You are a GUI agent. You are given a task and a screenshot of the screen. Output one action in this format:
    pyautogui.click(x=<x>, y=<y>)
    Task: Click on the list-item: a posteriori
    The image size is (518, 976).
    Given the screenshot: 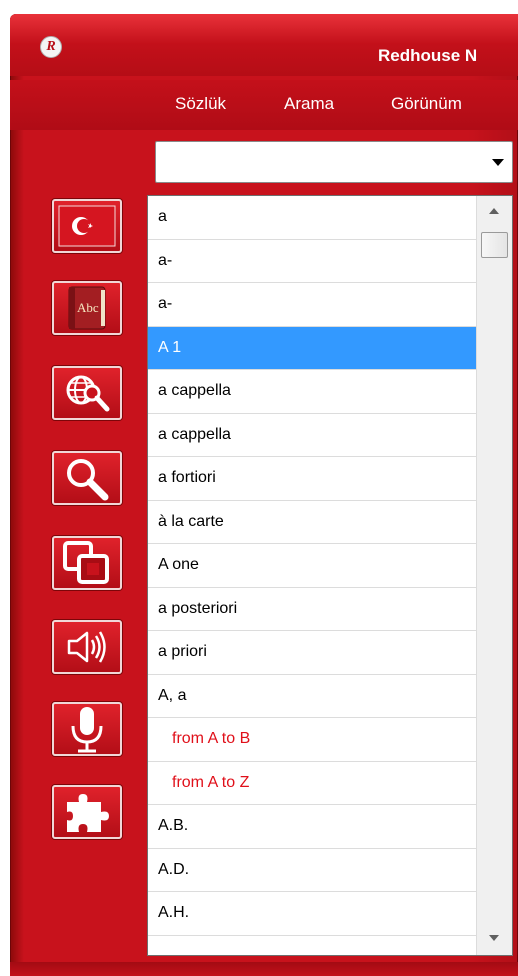 What is the action you would take?
    pyautogui.click(x=312, y=609)
    